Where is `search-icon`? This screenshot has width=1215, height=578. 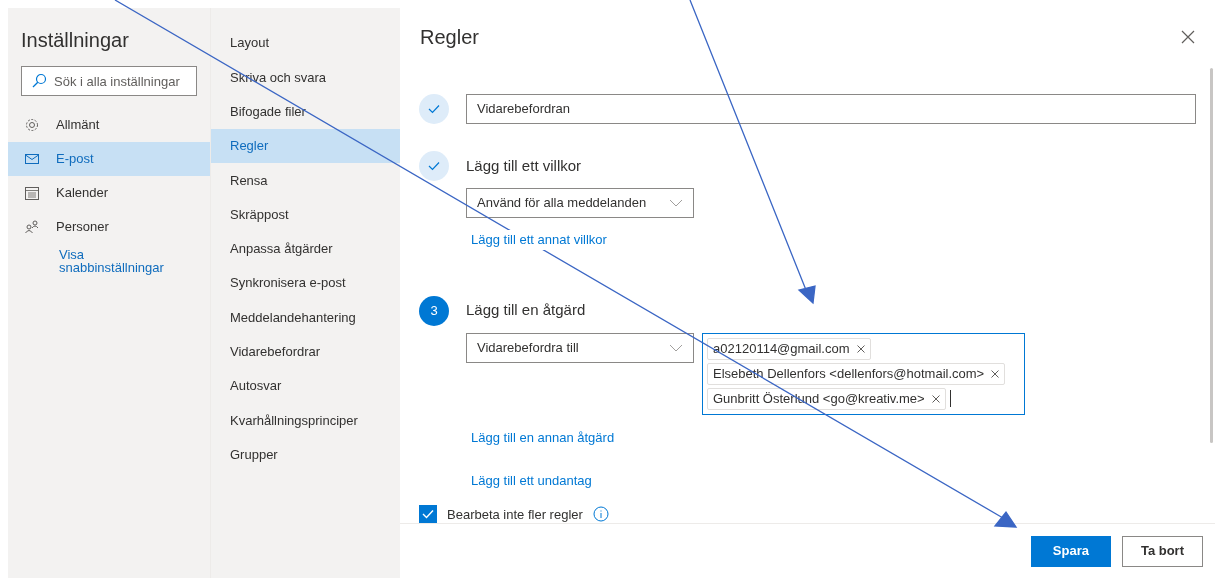
search-icon is located at coordinates (39, 81).